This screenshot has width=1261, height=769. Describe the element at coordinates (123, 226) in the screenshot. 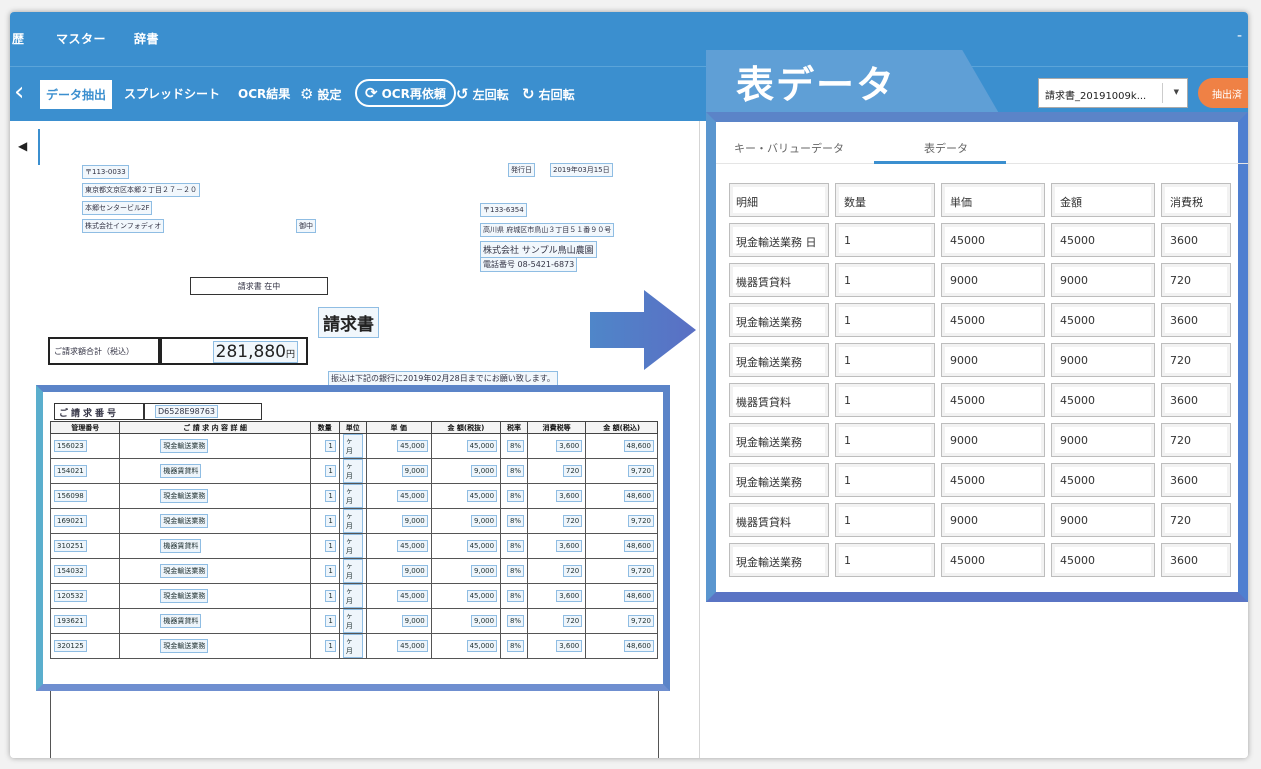

I see `doc-company-left: 株式会社インフォディオ` at that location.